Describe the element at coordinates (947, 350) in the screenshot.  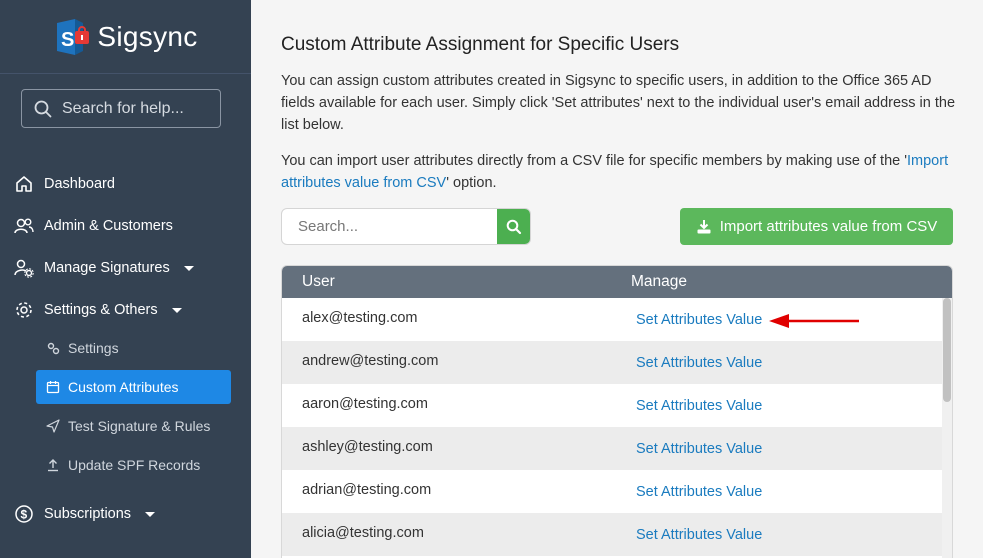
I see `table-scrollbar-thumb` at that location.